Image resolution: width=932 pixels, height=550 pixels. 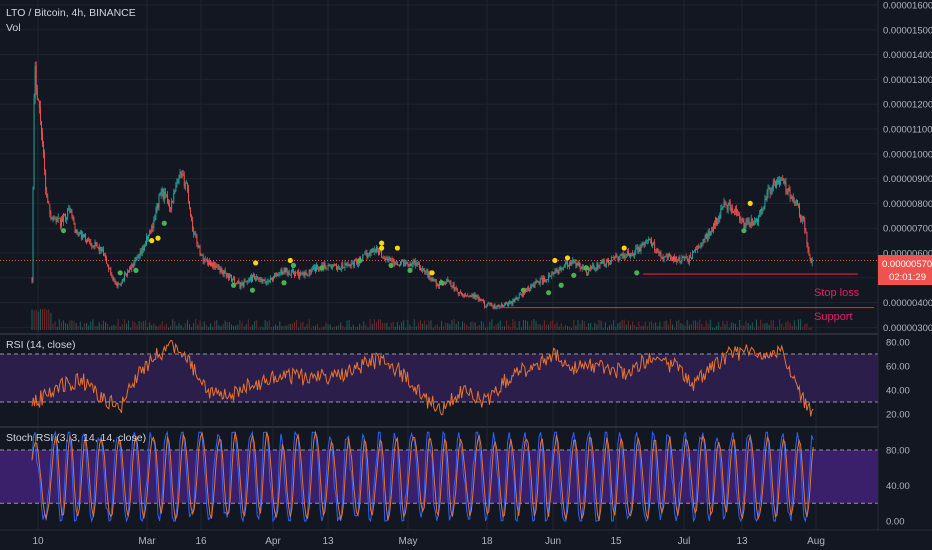 What do you see at coordinates (40, 345) in the screenshot?
I see `rsi-title: RSI (14, close)` at bounding box center [40, 345].